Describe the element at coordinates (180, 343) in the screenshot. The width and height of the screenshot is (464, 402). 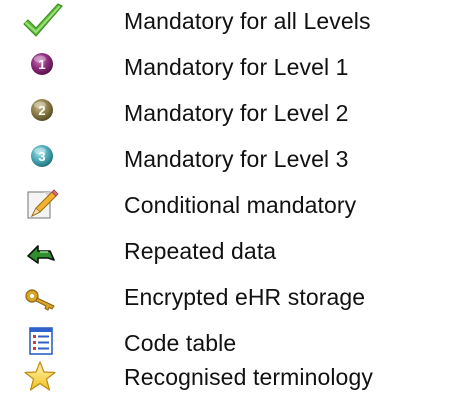
I see `legend-label-code-table: Code table` at that location.